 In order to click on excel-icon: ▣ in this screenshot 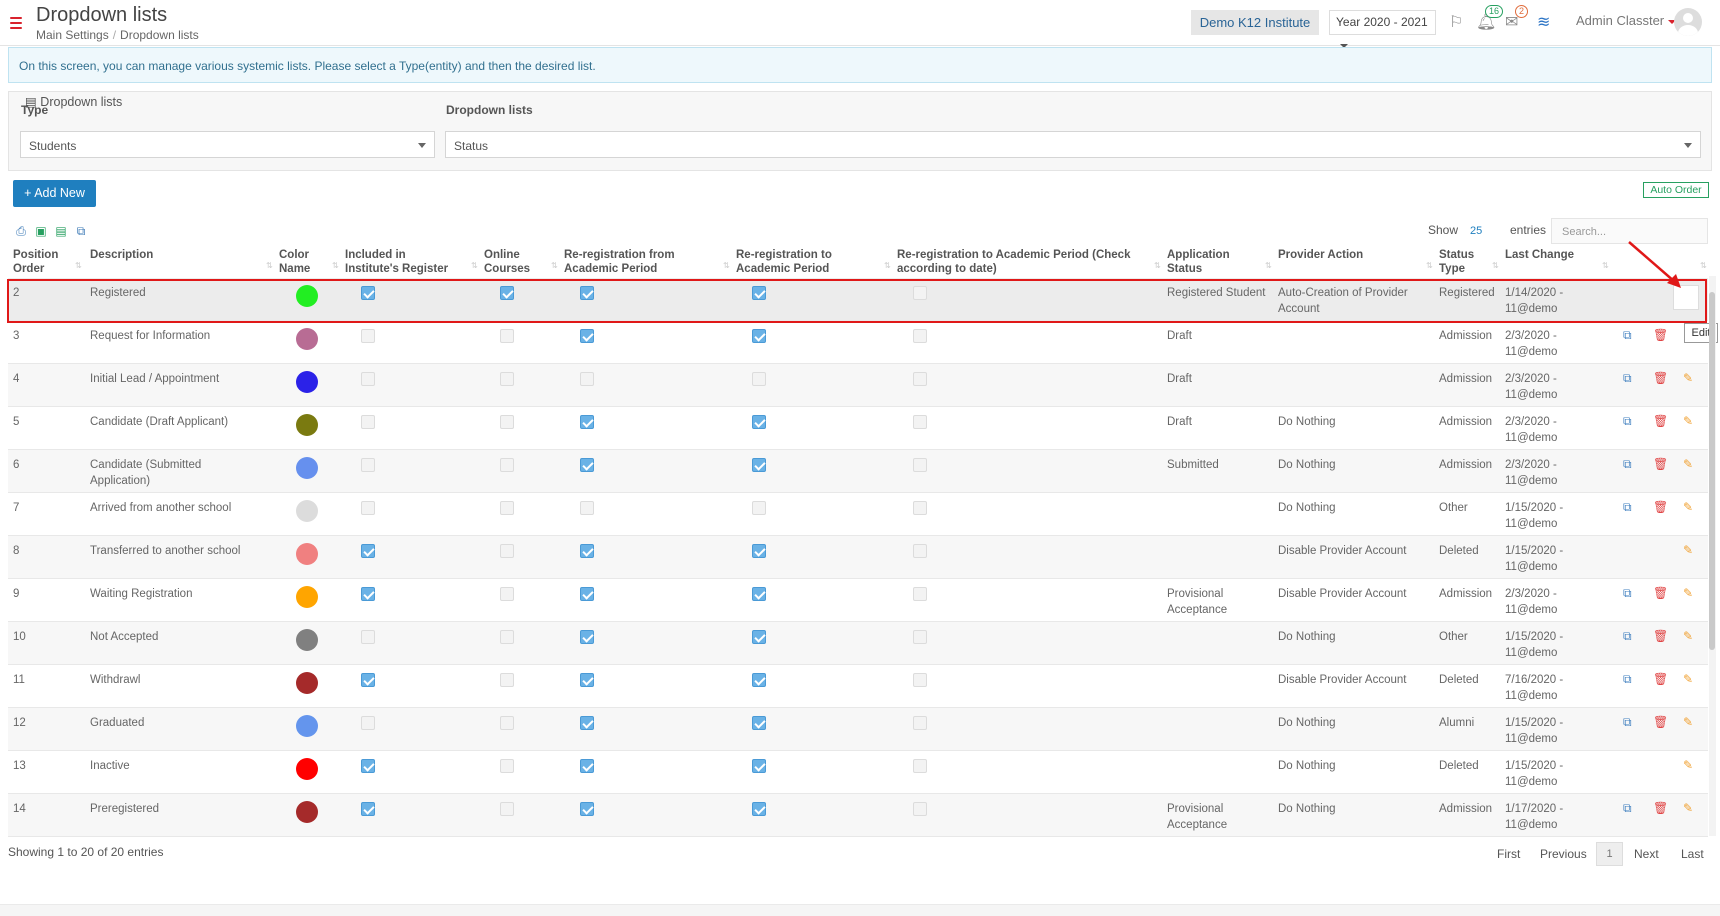, I will do `click(41, 231)`.